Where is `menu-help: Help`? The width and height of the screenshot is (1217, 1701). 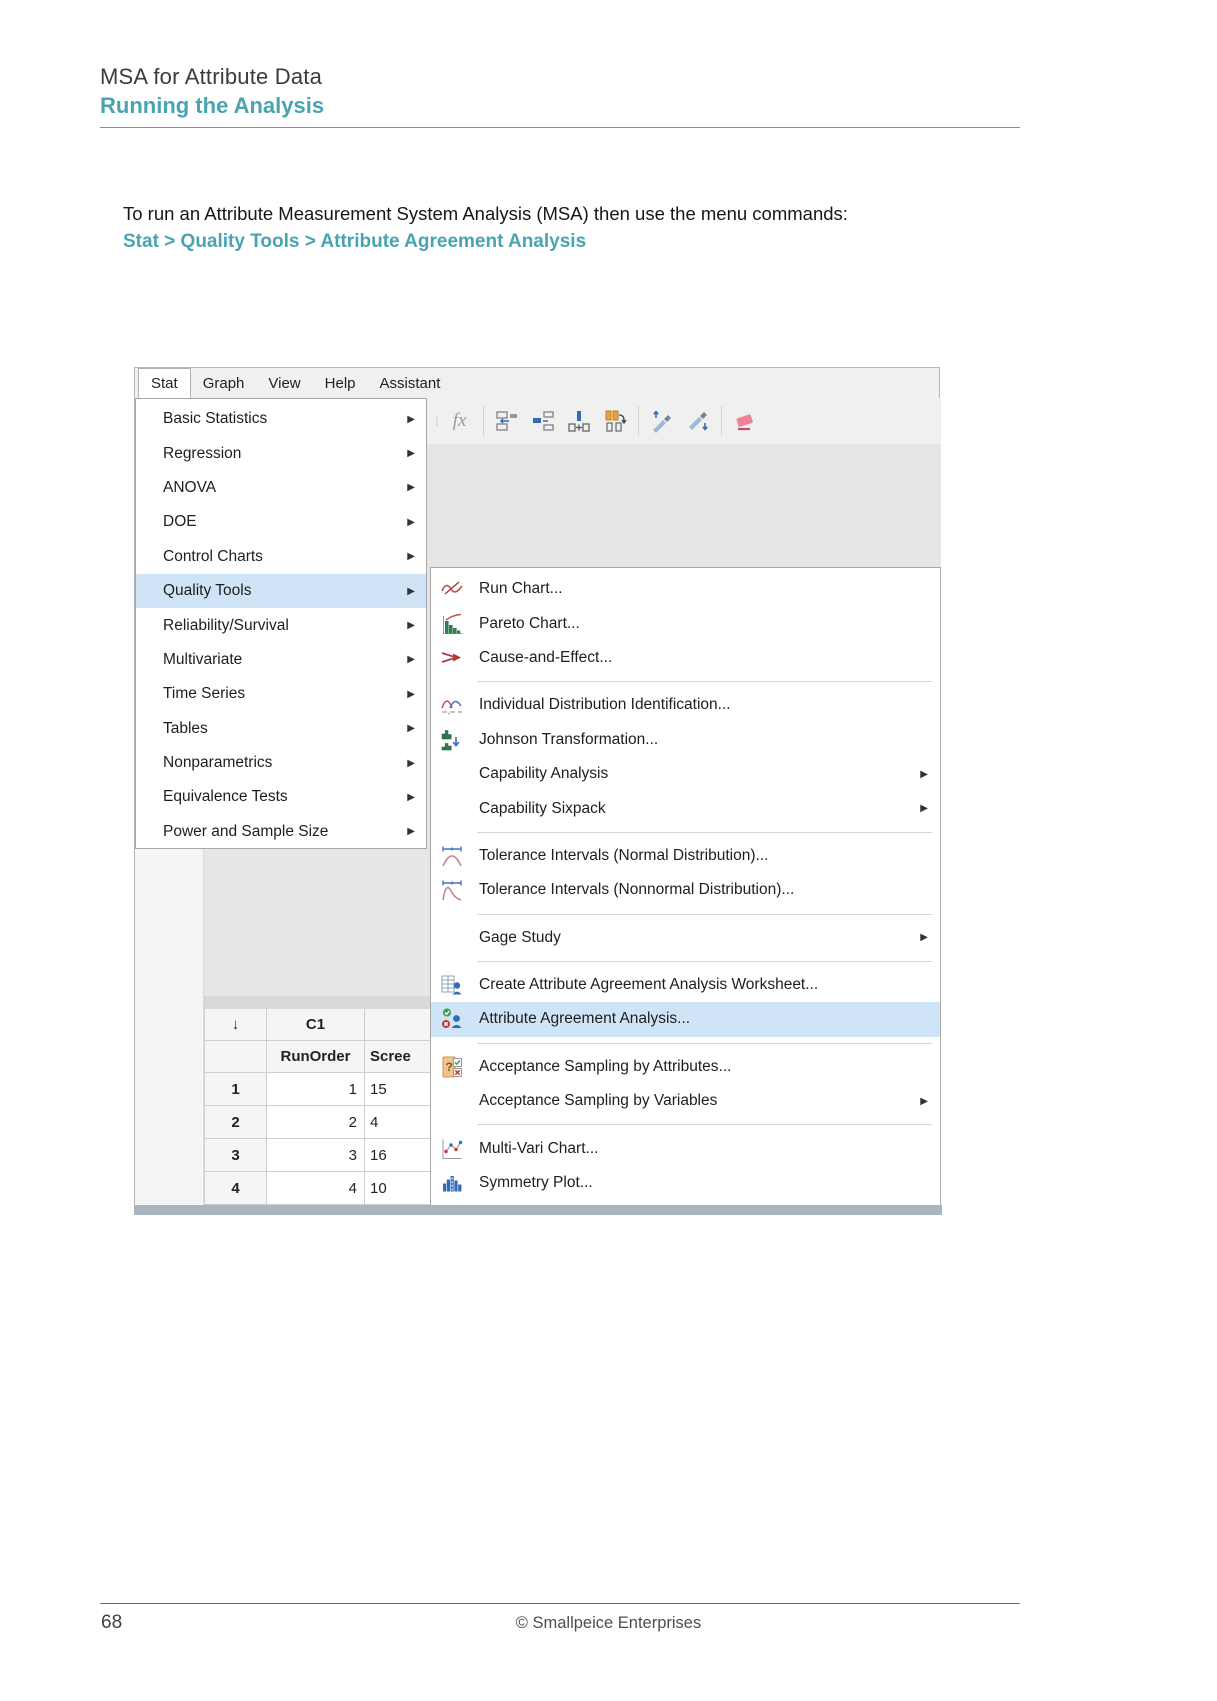 menu-help: Help is located at coordinates (340, 383).